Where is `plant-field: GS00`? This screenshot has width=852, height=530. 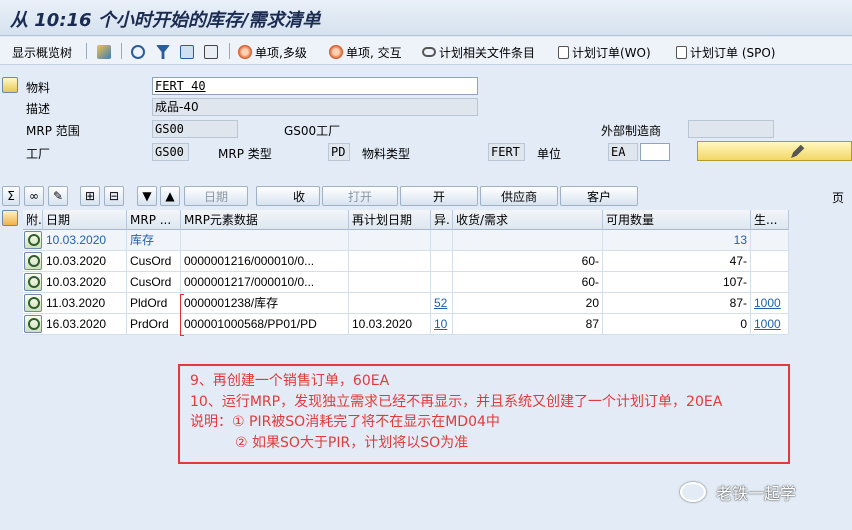
plant-field: GS00 is located at coordinates (170, 152).